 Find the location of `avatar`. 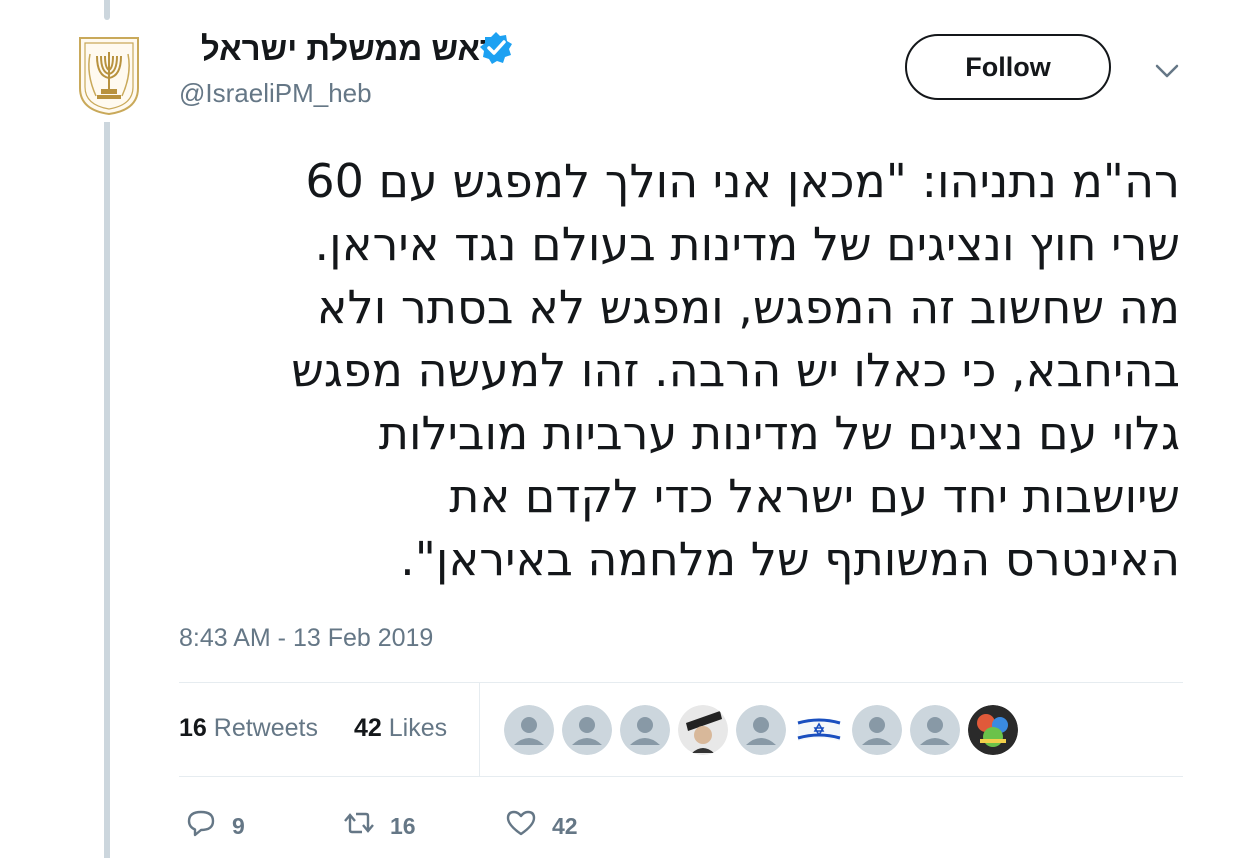

avatar is located at coordinates (109, 75).